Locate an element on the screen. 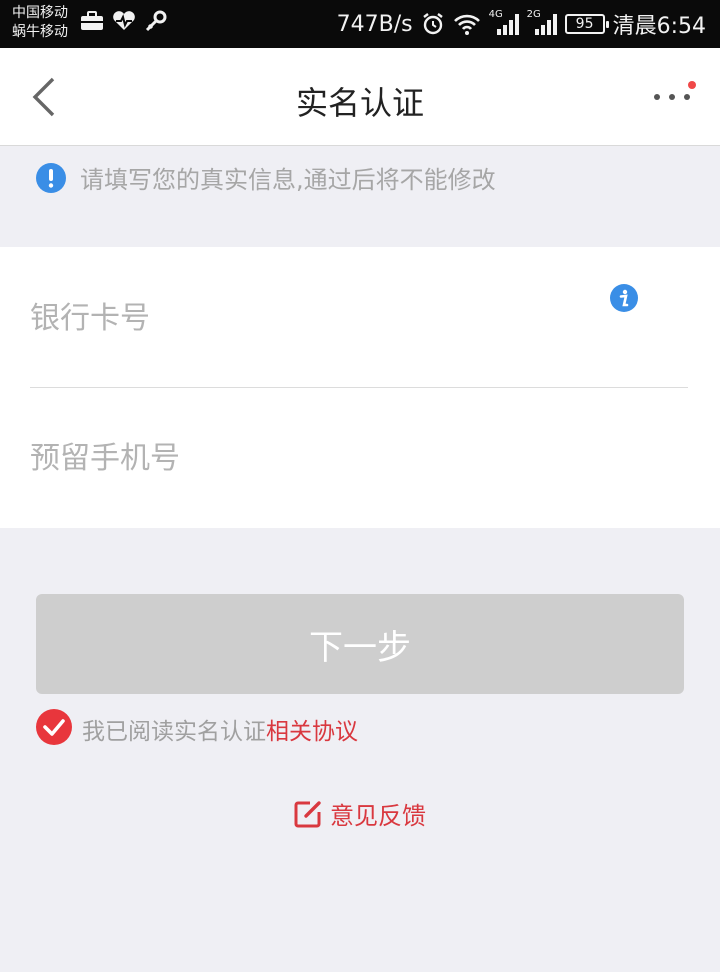 The height and width of the screenshot is (972, 720). carrier-2: 蜗牛移动 is located at coordinates (40, 32).